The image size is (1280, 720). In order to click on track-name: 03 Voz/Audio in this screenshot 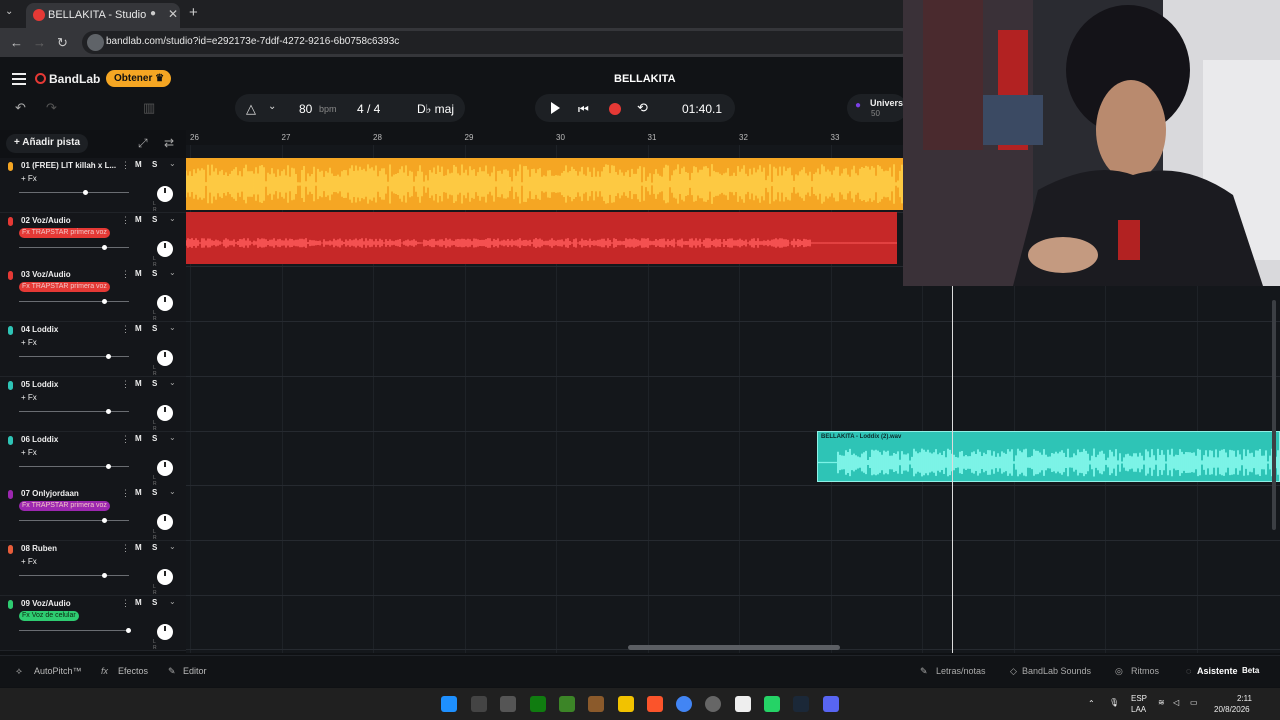, I will do `click(46, 274)`.